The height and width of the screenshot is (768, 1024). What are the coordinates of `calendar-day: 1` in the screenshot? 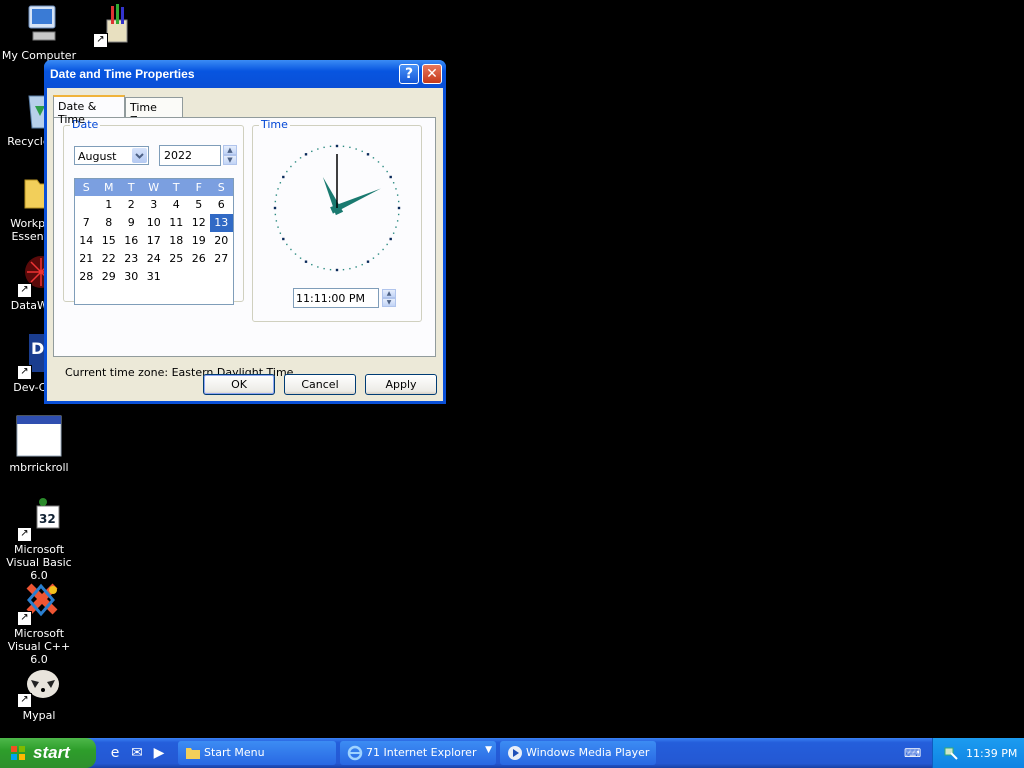 It's located at (109, 205).